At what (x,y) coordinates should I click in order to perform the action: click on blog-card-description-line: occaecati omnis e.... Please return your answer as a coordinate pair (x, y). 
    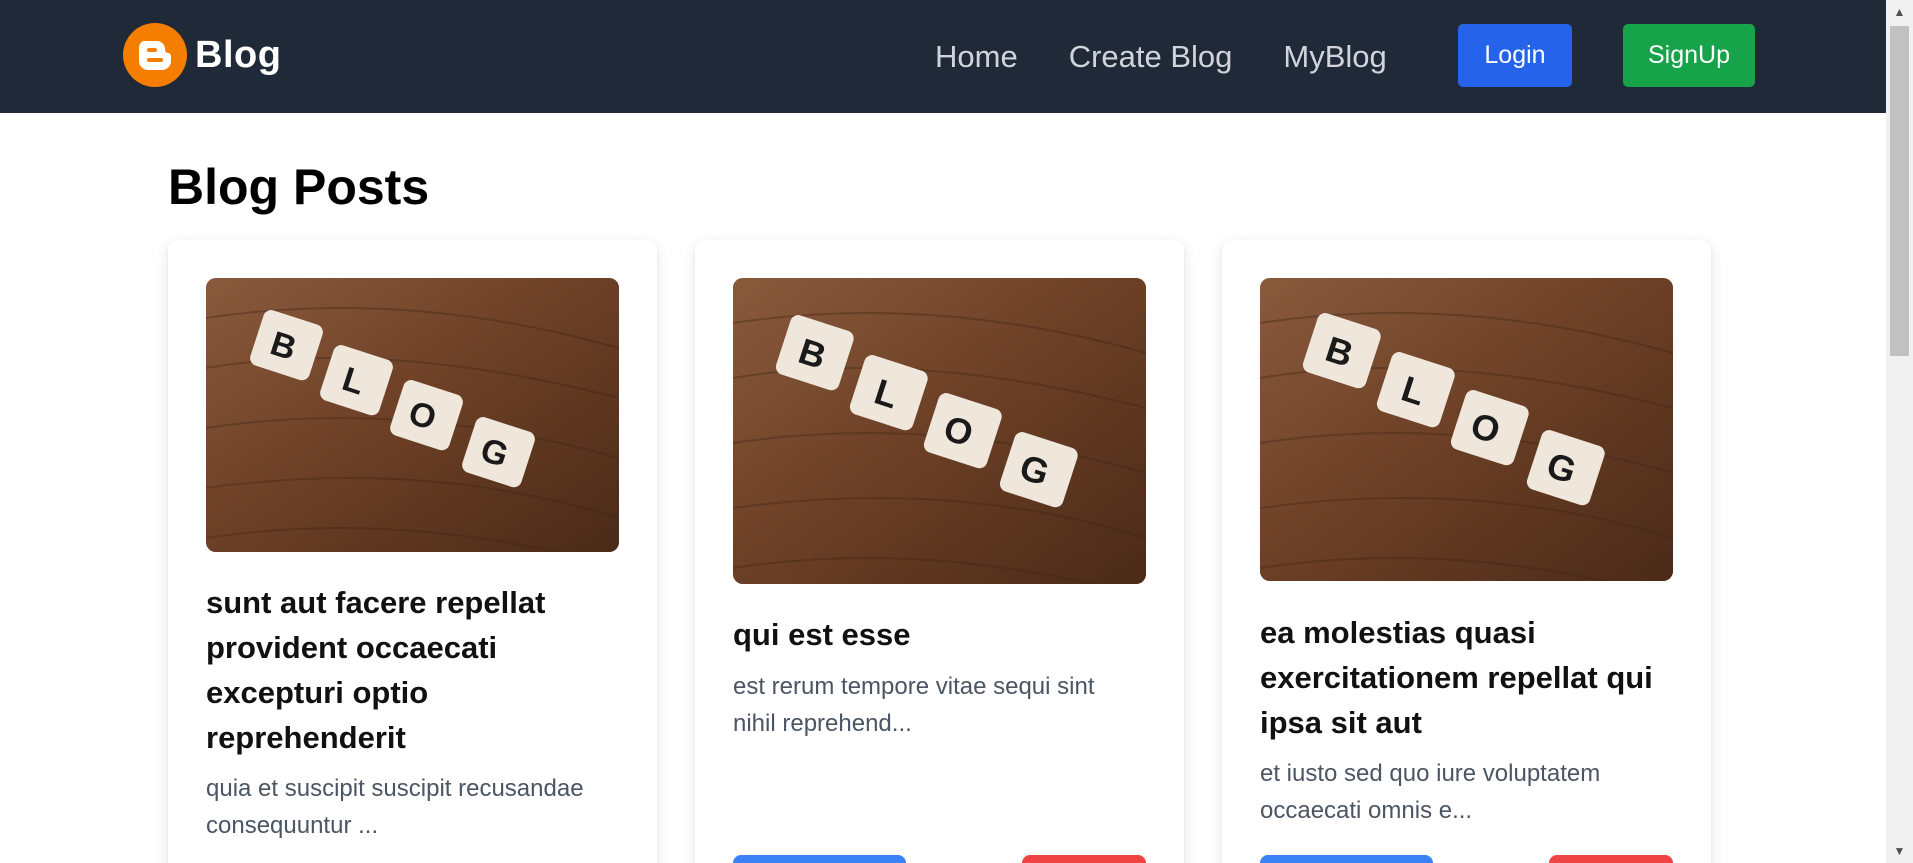
    Looking at the image, I should click on (1366, 810).